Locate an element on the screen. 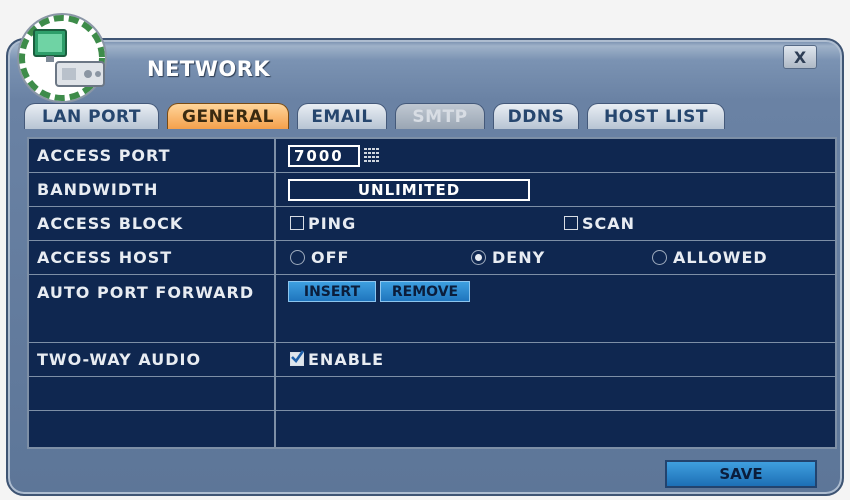 Image resolution: width=850 pixels, height=500 pixels. scan-checkbox is located at coordinates (571, 223).